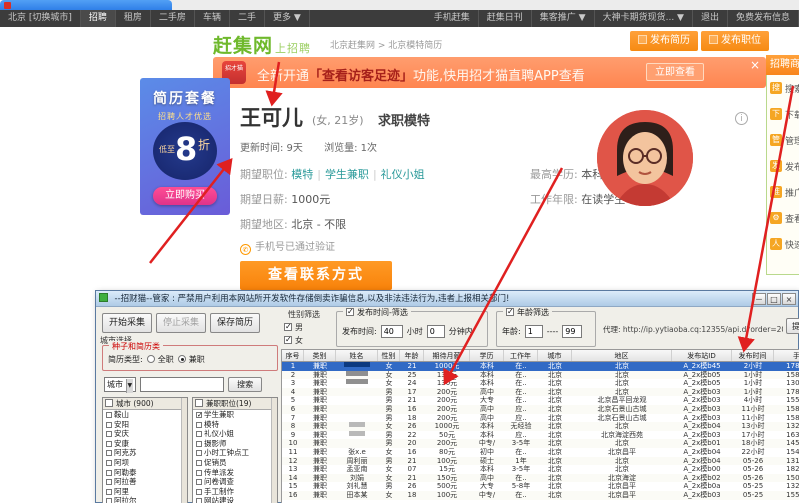  What do you see at coordinates (755, 65) in the screenshot?
I see `banner-close-icon: ×` at bounding box center [755, 65].